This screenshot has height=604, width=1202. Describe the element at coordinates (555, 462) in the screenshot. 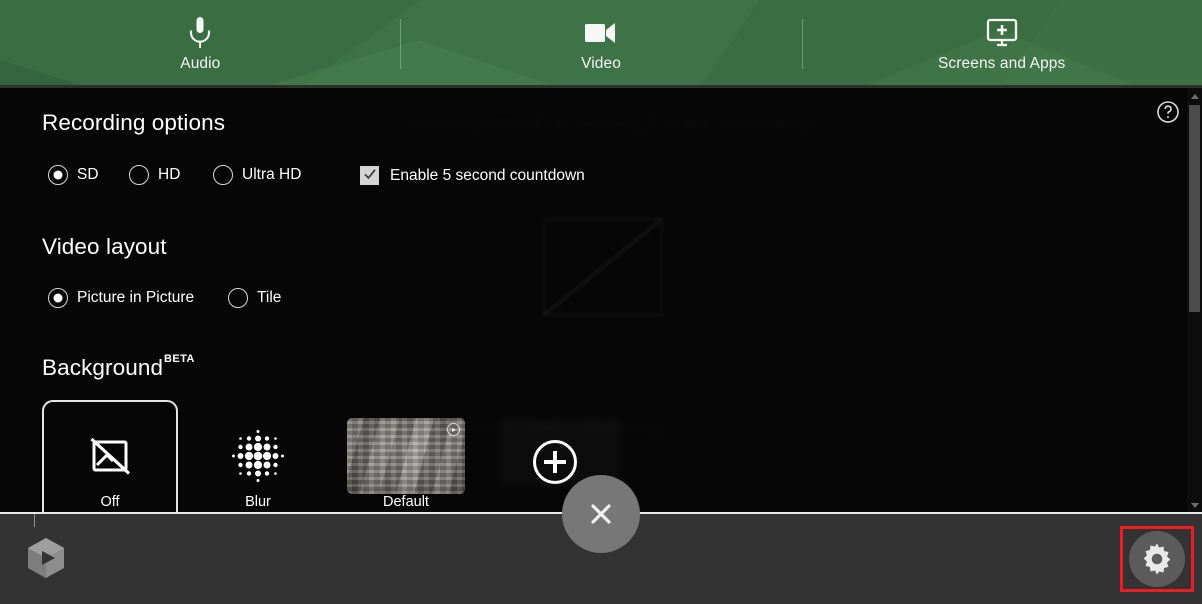

I see `add-background-button` at that location.